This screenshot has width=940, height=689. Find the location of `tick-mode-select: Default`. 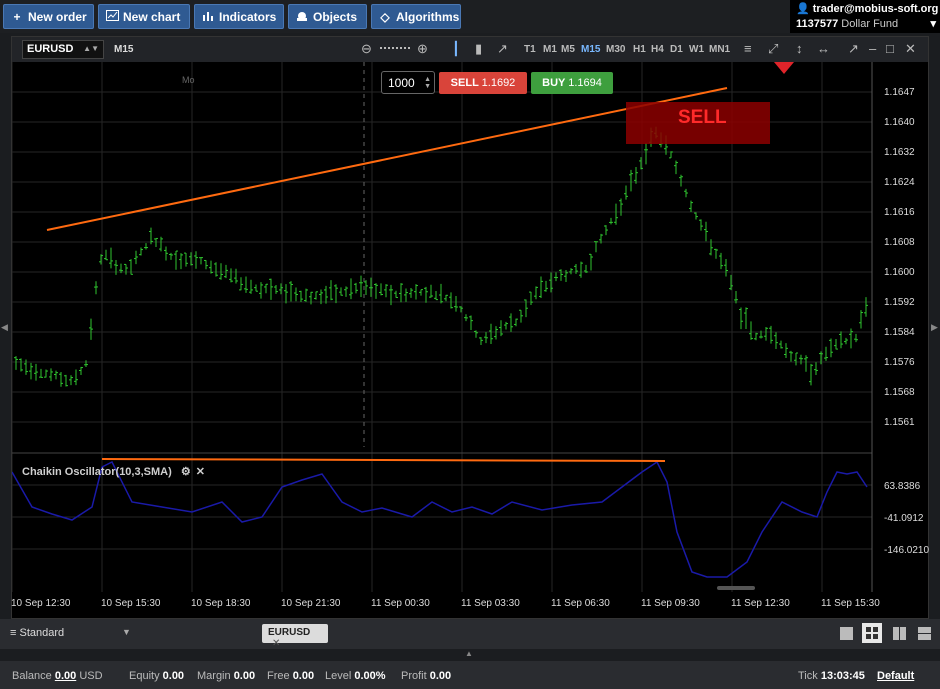

tick-mode-select: Default is located at coordinates (895, 676).